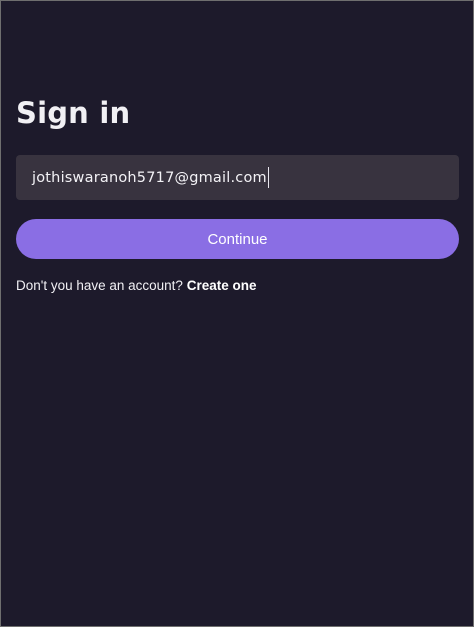 This screenshot has height=627, width=474. I want to click on text-cursor, so click(268, 177).